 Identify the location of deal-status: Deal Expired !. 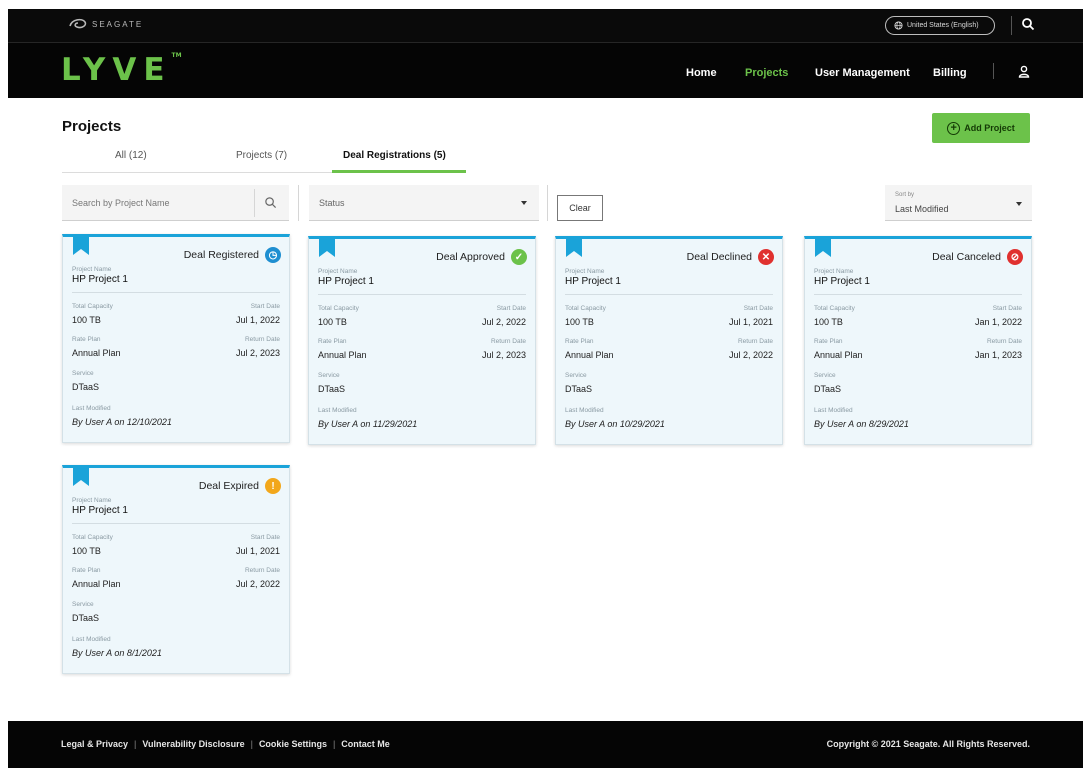
(240, 486).